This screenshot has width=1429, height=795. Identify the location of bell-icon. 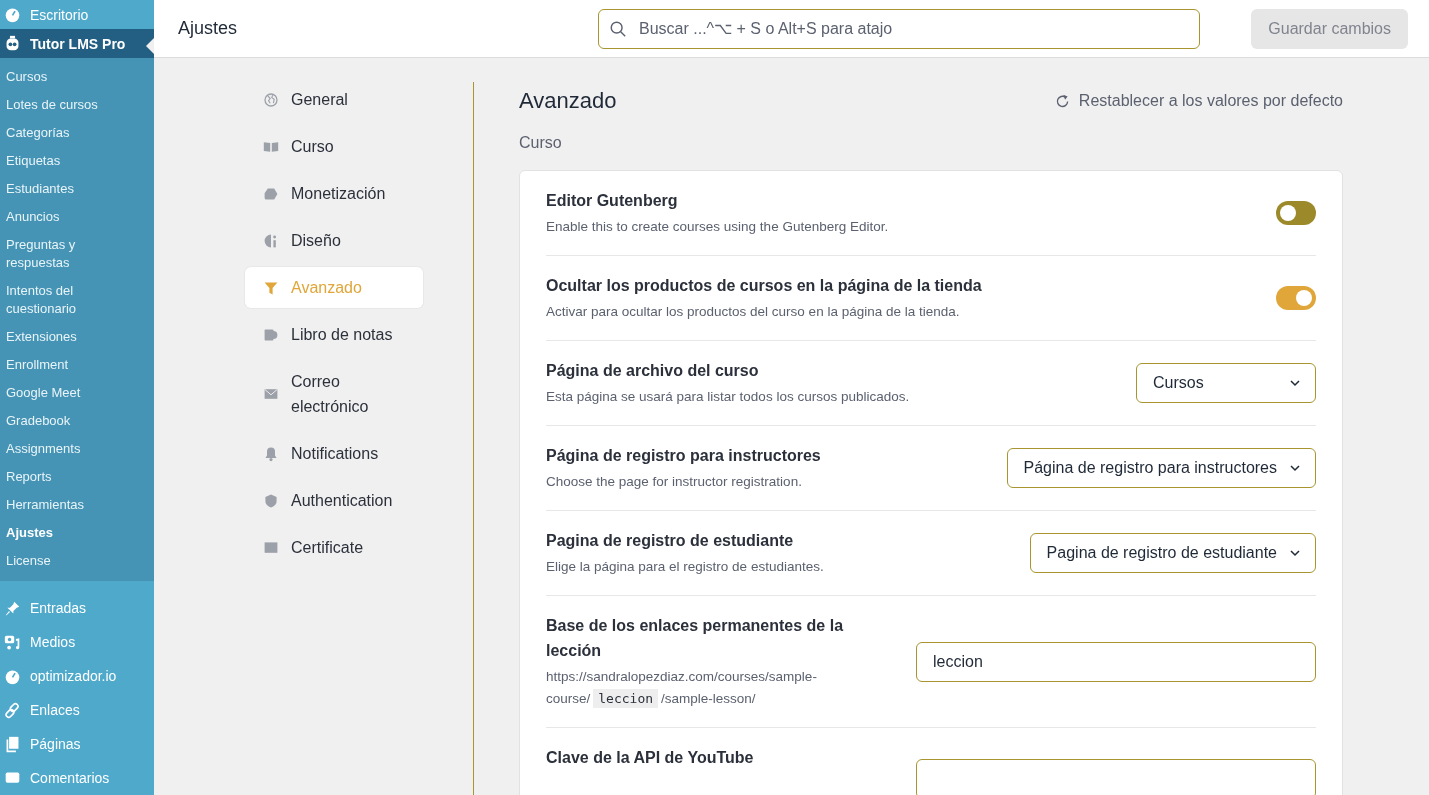
(271, 453).